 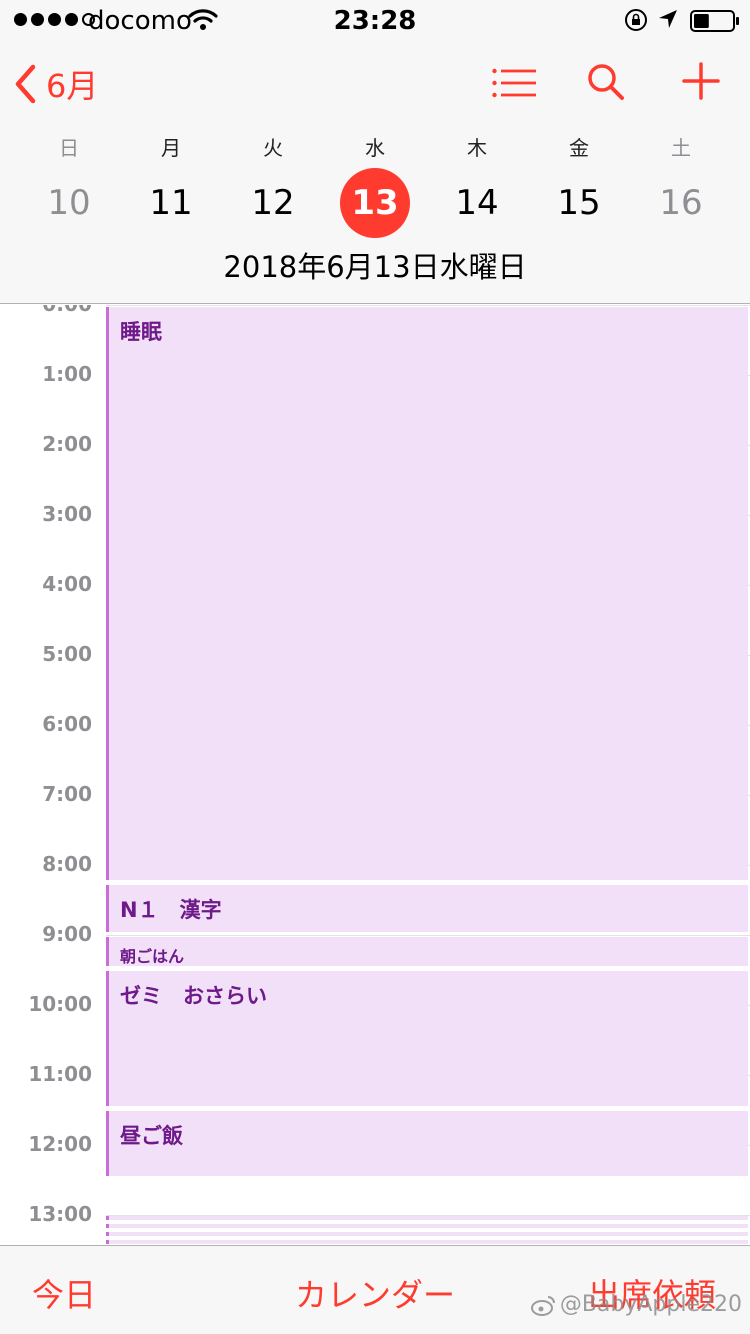 I want to click on day-cell: 16, so click(x=681, y=203).